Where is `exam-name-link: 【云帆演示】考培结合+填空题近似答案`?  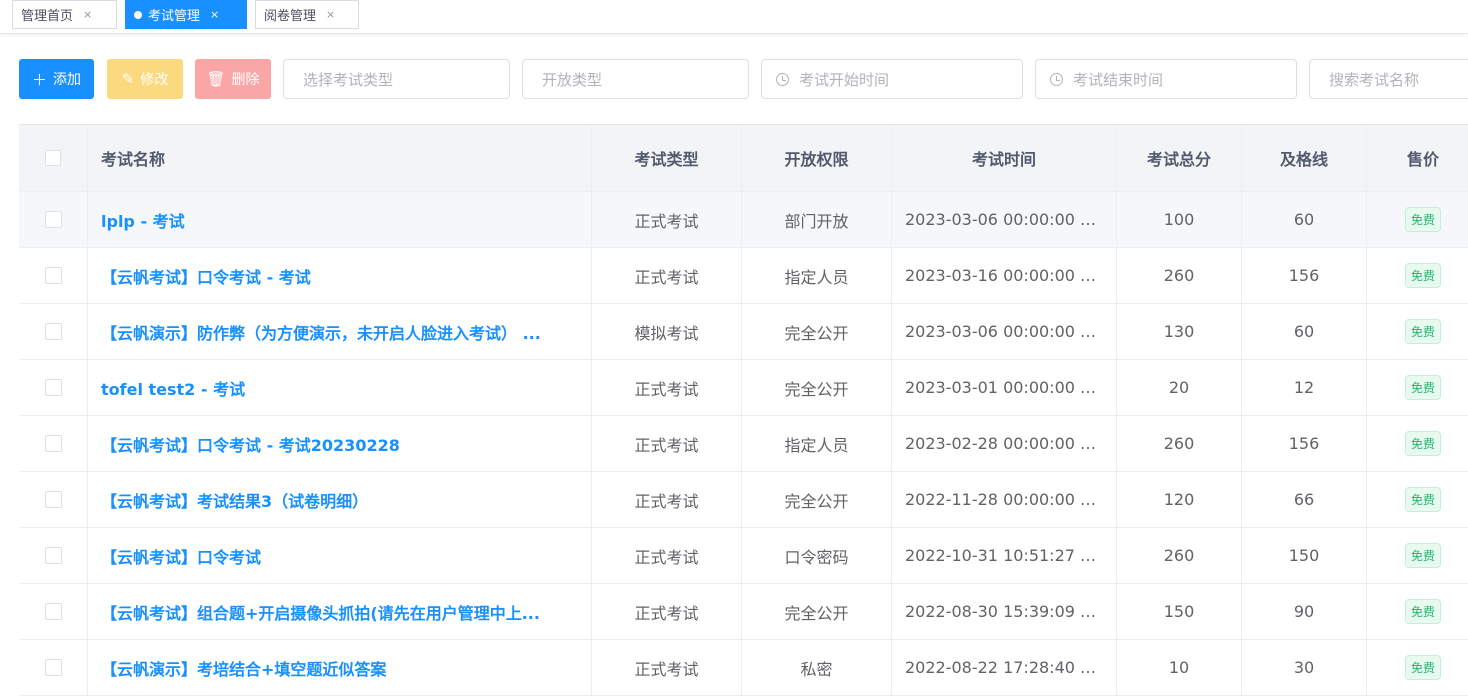 exam-name-link: 【云帆演示】考培结合+填空题近似答案 is located at coordinates (243, 668).